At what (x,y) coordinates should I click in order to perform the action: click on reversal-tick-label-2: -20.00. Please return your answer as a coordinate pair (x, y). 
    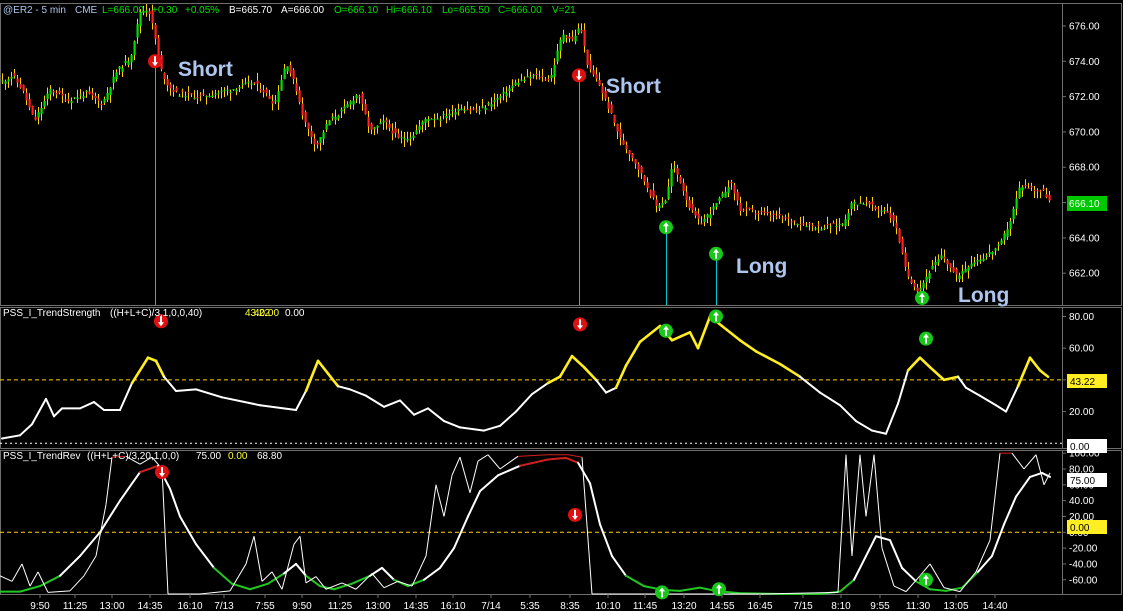
    Looking at the image, I should click on (1083, 549).